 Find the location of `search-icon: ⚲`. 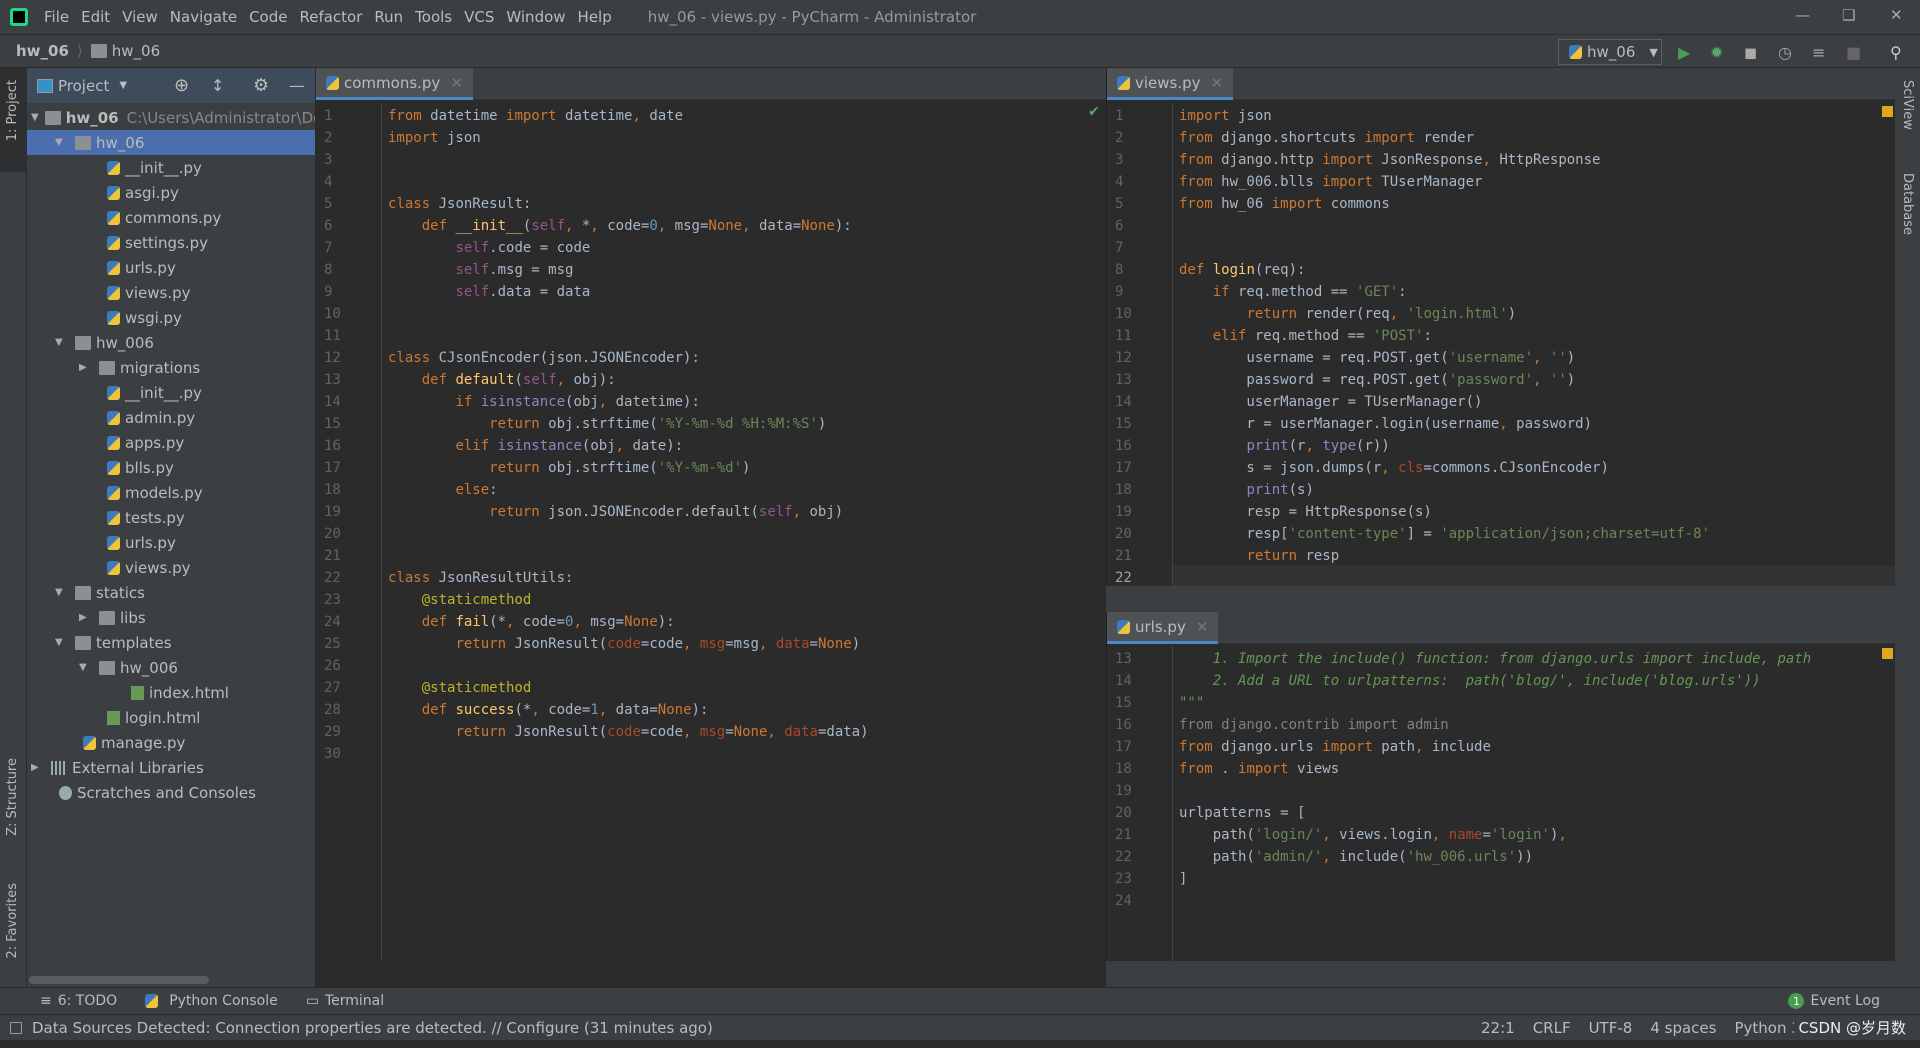

search-icon: ⚲ is located at coordinates (1896, 52).